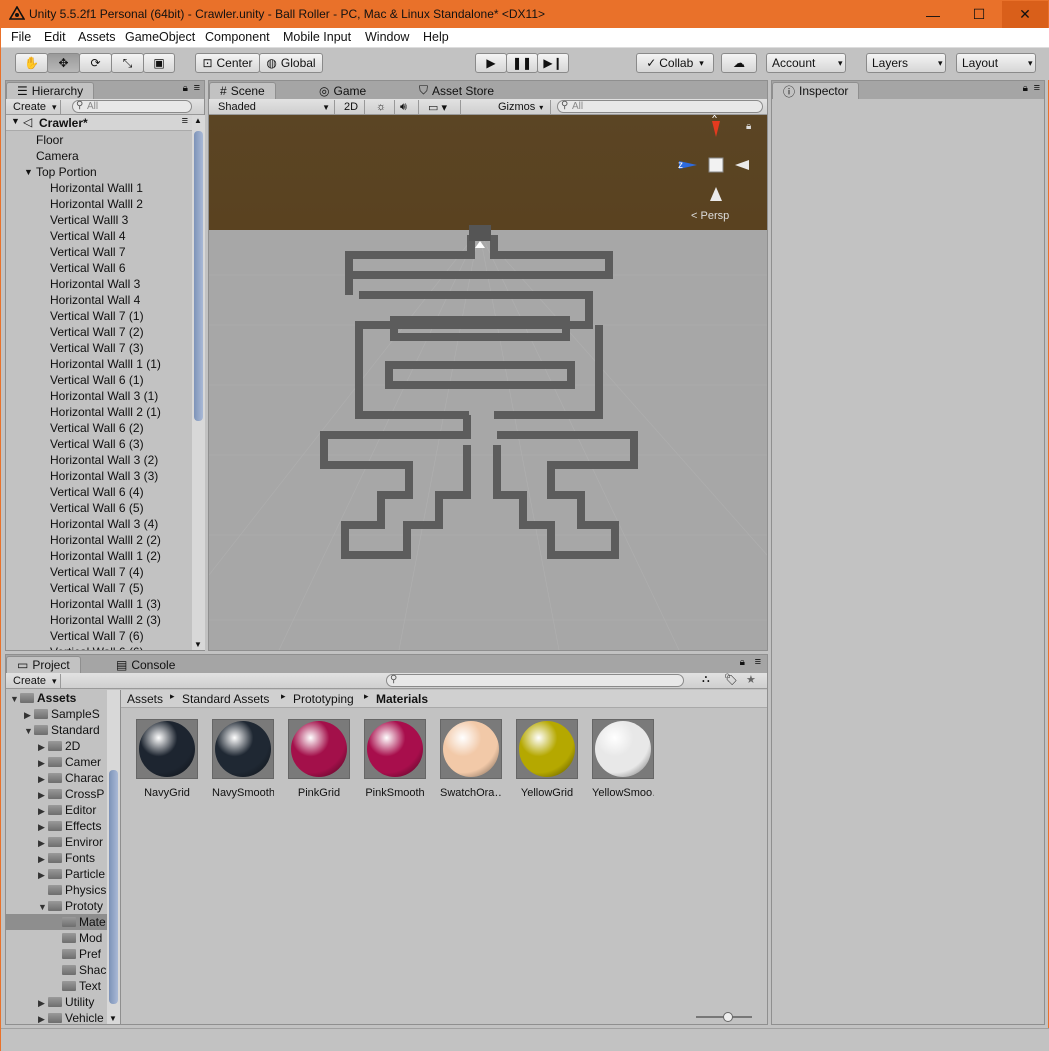  What do you see at coordinates (319, 759) in the screenshot?
I see `material-asset: PinkGrid` at bounding box center [319, 759].